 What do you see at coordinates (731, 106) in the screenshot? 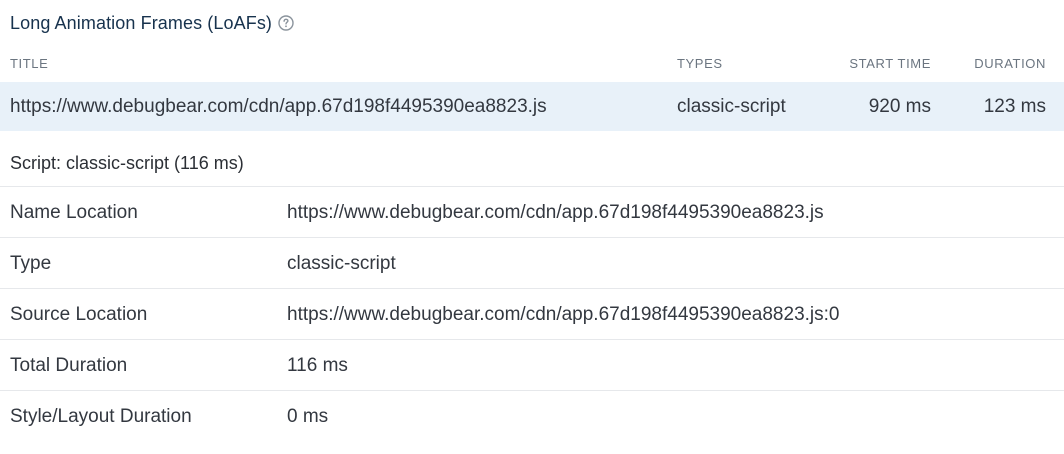
I see `row-types-cell: classic-script` at bounding box center [731, 106].